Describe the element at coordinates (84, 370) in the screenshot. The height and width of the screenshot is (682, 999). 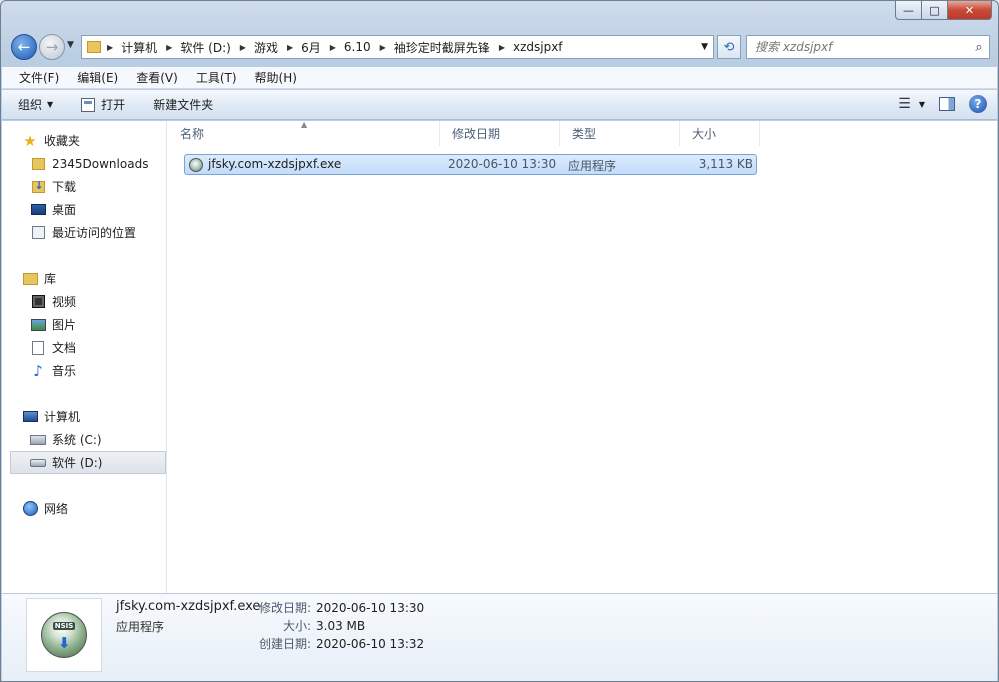
I see `sidebar-item-music: ♪ 音乐` at that location.